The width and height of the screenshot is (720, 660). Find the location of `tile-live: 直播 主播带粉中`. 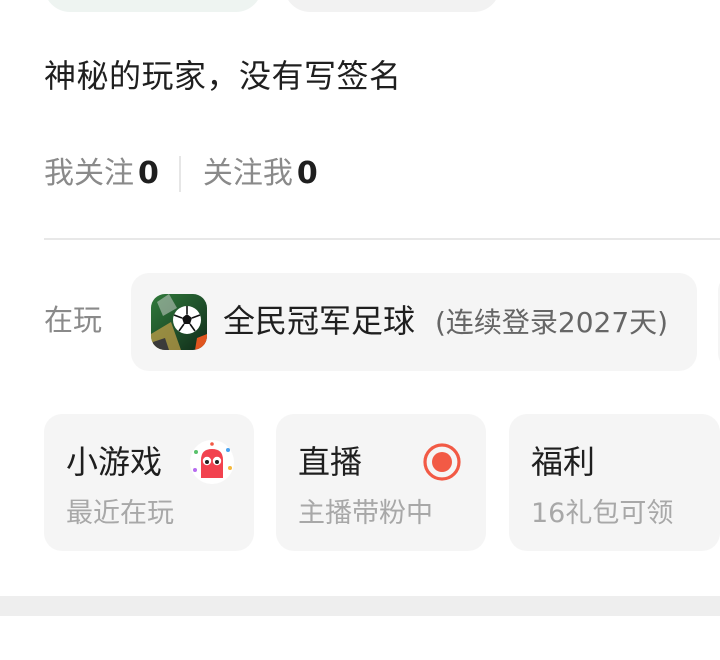

tile-live: 直播 主播带粉中 is located at coordinates (381, 482).